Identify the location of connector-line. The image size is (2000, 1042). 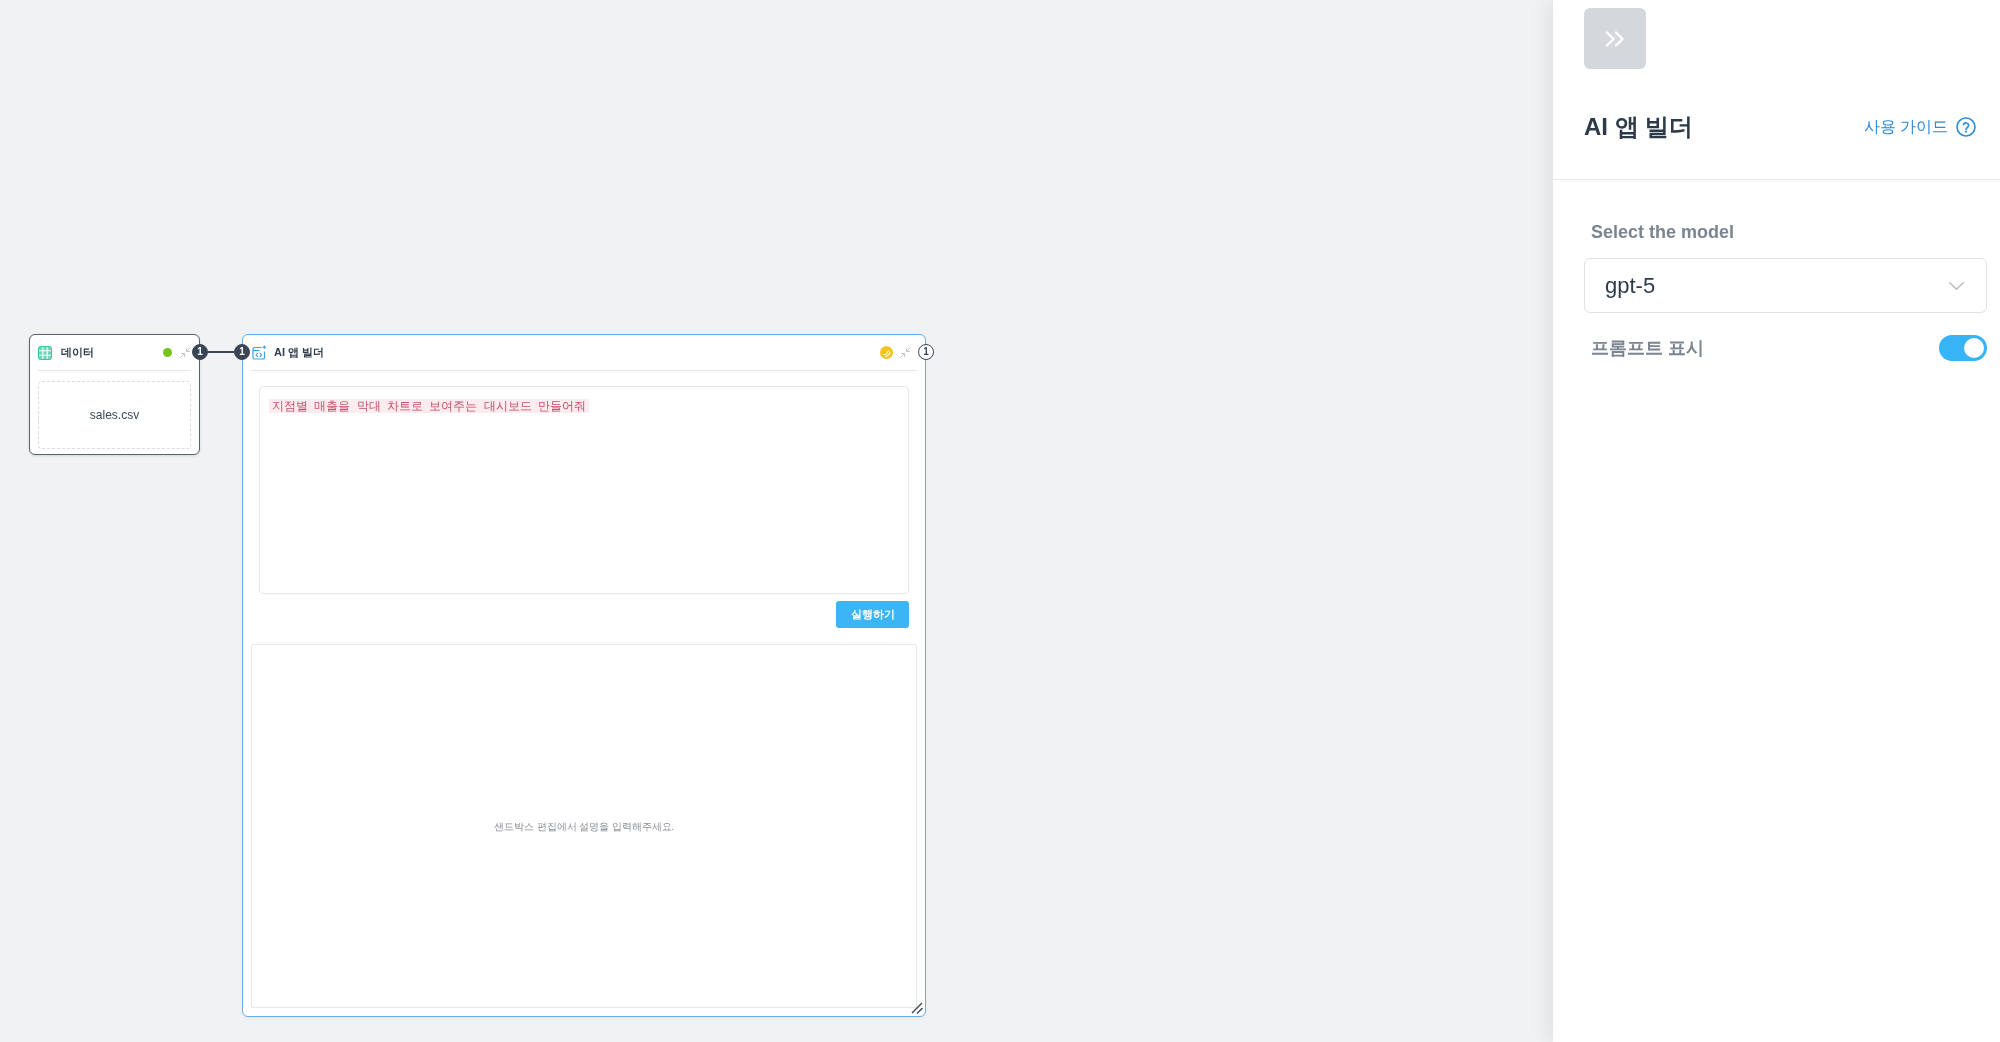
(221, 352).